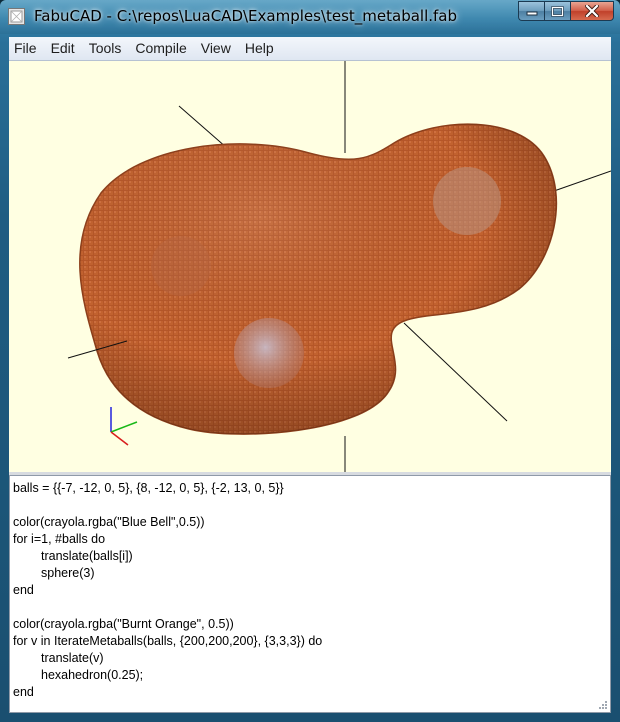  I want to click on menu-file: File, so click(26, 48).